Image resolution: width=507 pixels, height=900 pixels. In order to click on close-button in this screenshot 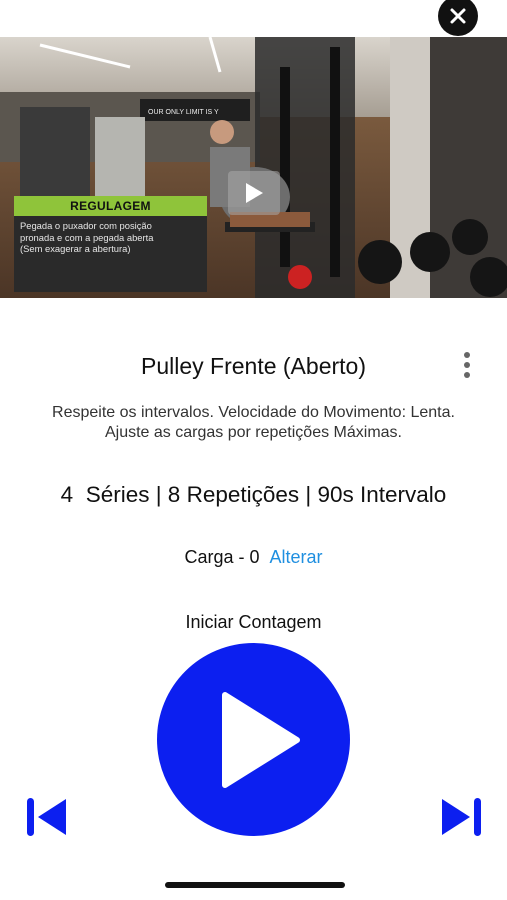, I will do `click(458, 18)`.